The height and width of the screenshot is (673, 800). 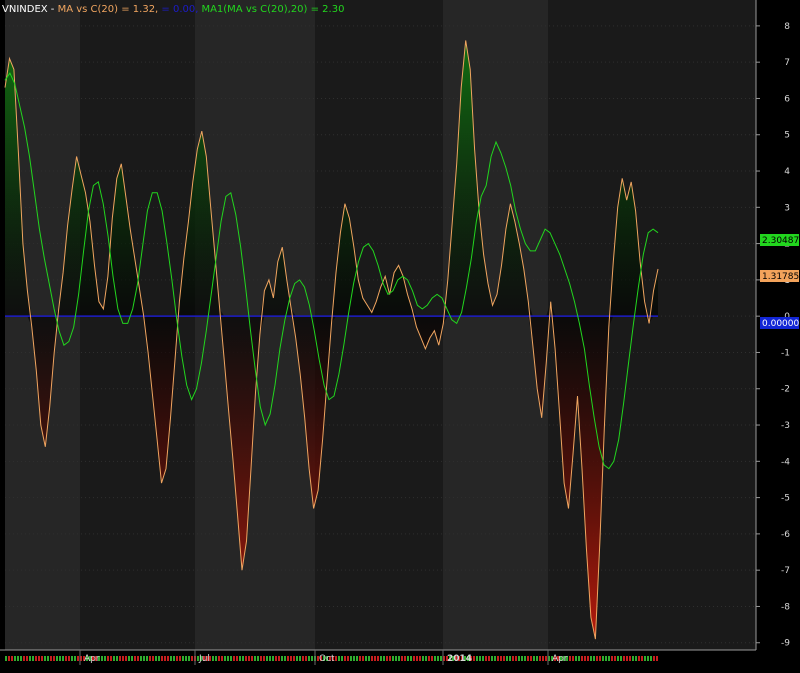 What do you see at coordinates (378, 661) in the screenshot?
I see `x-axis: Apr Jul Oct 2014 Apr` at bounding box center [378, 661].